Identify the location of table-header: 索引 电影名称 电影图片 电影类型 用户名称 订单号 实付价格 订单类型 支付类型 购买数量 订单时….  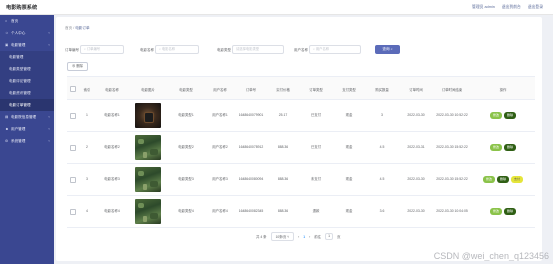
(301, 88).